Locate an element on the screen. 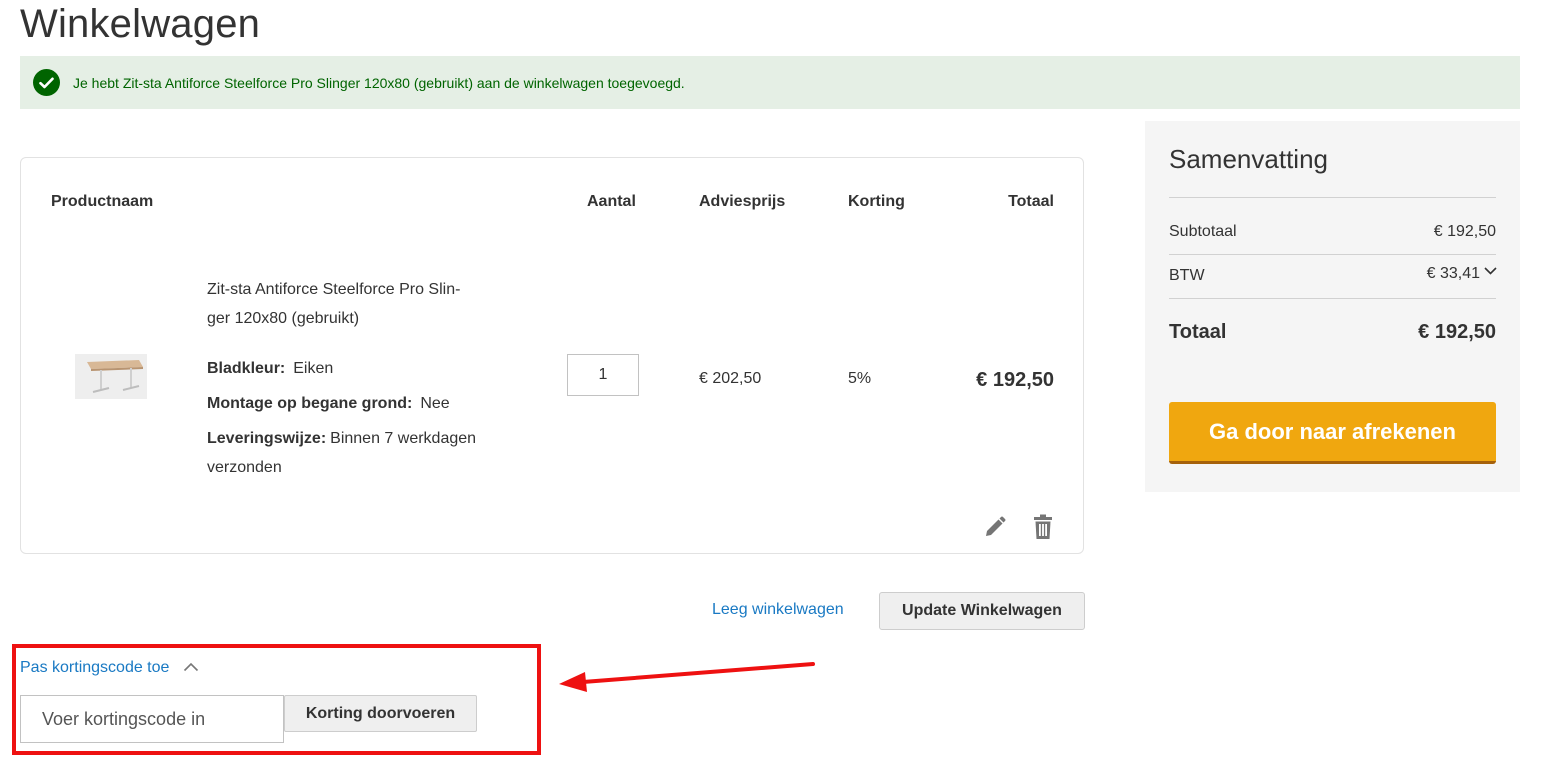 This screenshot has width=1556, height=772. column-header-discount: Korting is located at coordinates (876, 201).